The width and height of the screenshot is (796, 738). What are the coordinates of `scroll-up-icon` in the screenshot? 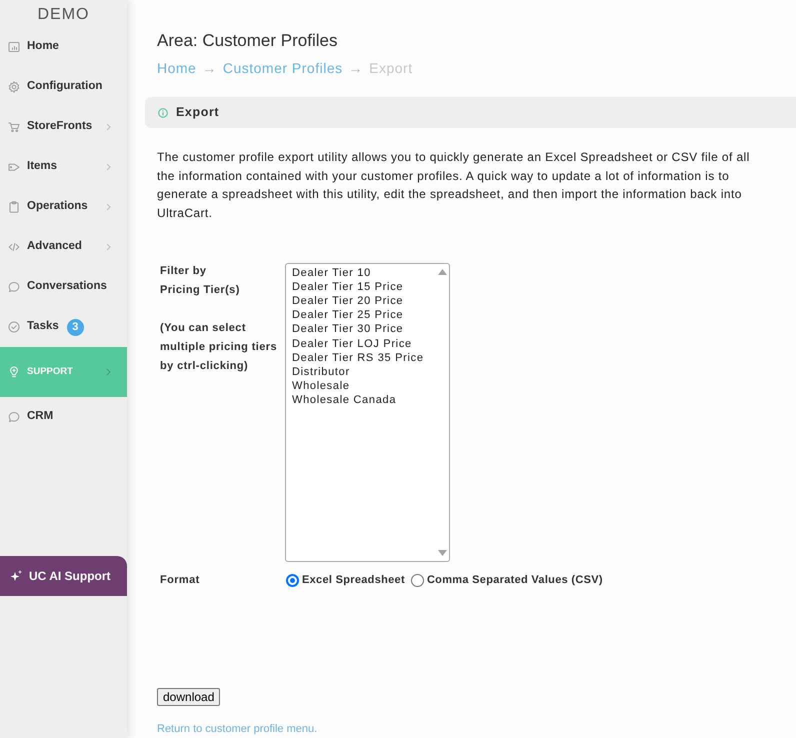 It's located at (442, 272).